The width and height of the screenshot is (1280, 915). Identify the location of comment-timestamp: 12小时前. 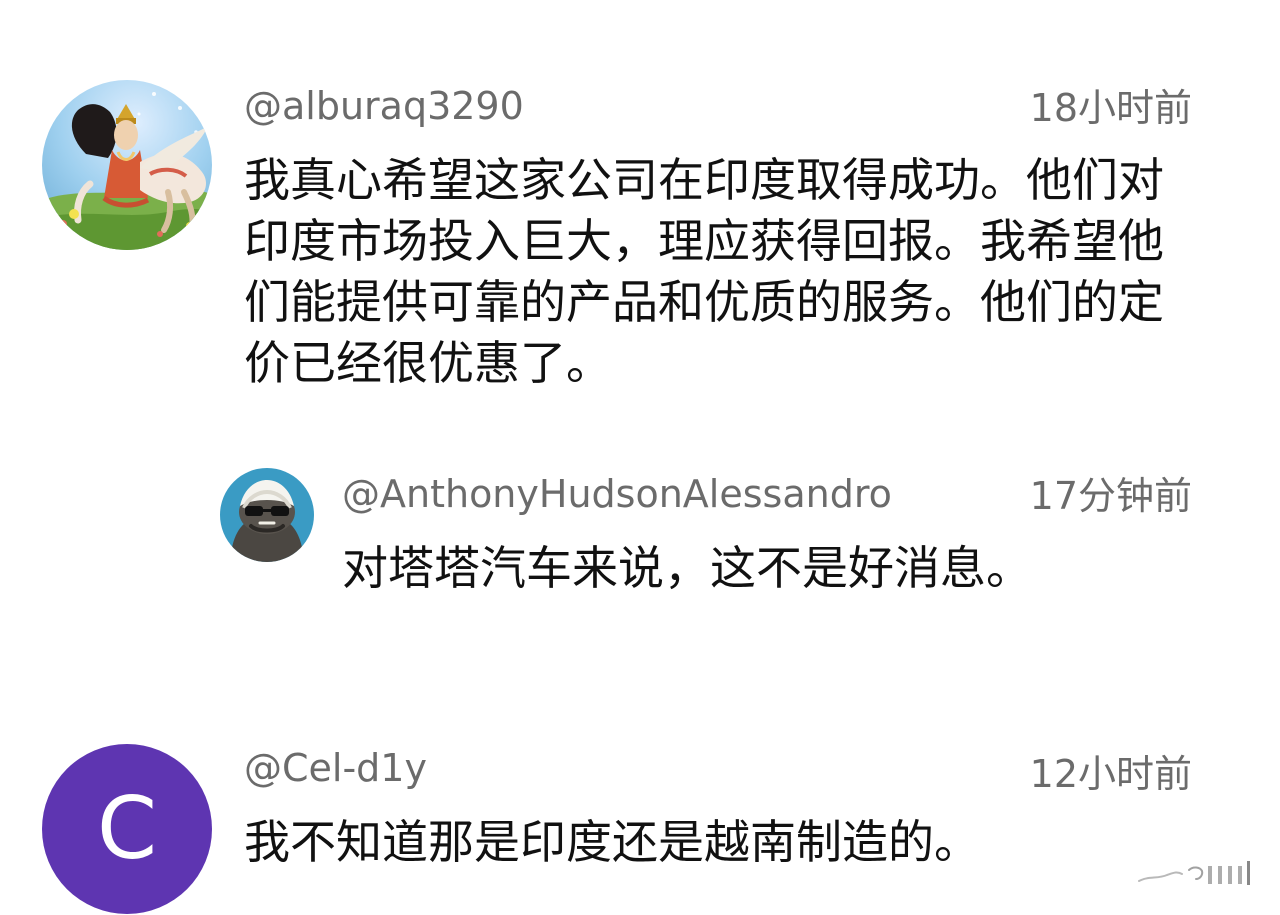
(1110, 774).